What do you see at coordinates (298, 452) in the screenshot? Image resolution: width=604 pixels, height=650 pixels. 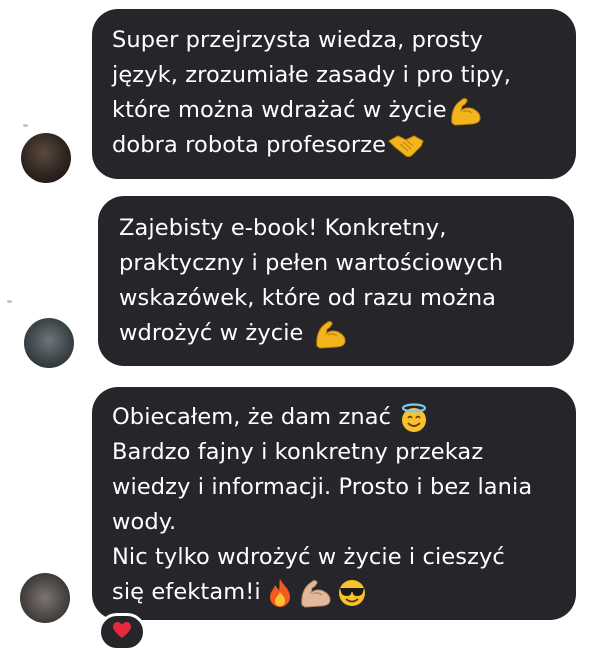 I see `message-text-line: Bardzo fajny i konkretny przekaz` at bounding box center [298, 452].